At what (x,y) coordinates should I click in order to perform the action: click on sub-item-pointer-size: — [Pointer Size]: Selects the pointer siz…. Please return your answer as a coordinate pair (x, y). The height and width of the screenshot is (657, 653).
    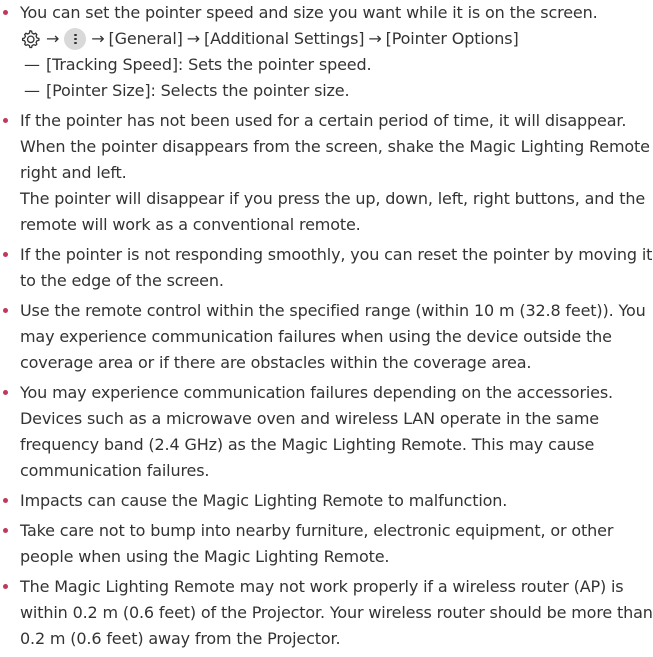
    Looking at the image, I should click on (336, 91).